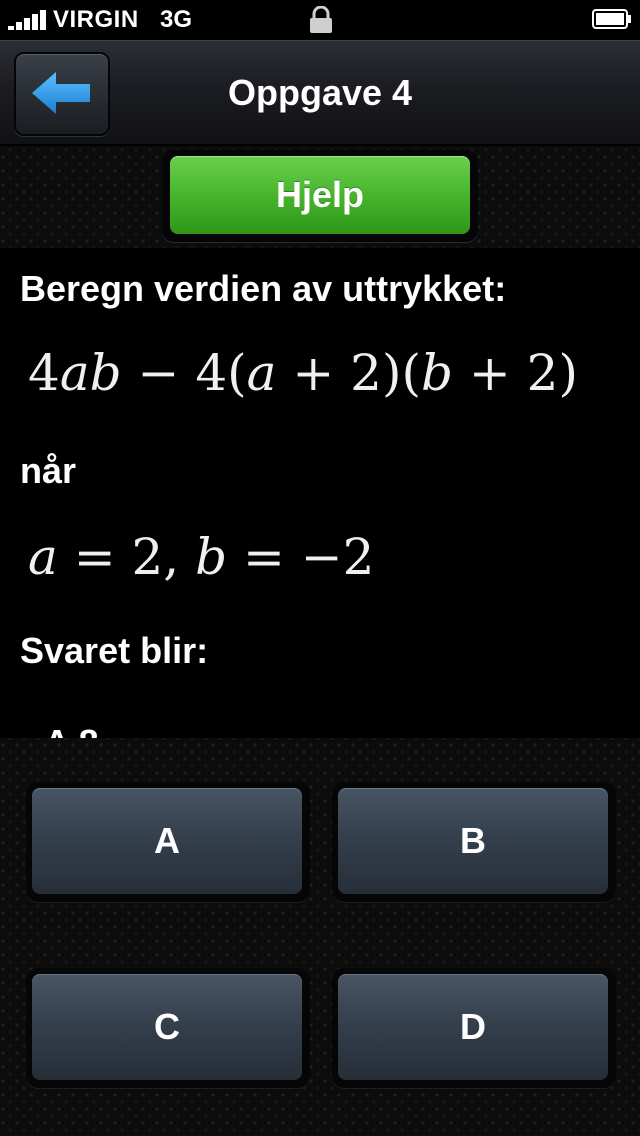  I want to click on answer-b-button: B, so click(473, 841).